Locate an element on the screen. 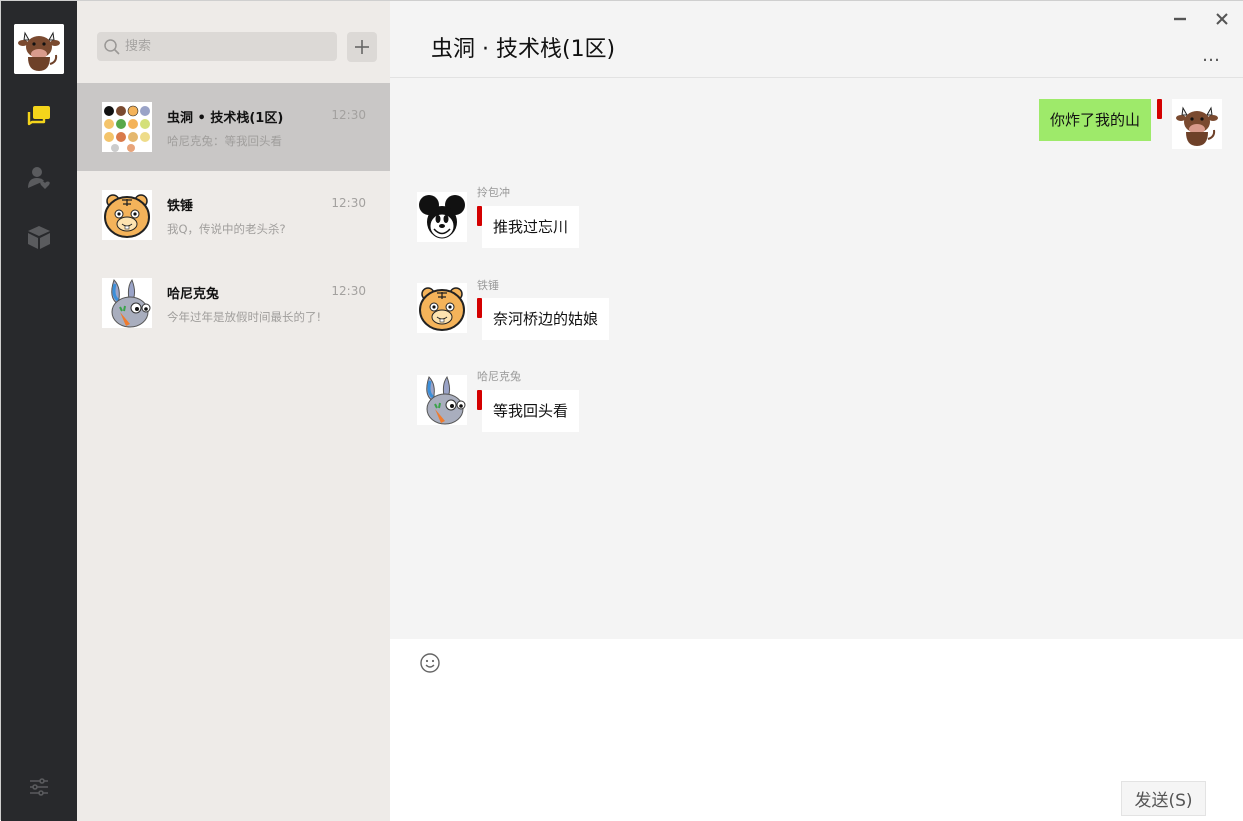  mouse-icon is located at coordinates (442, 217).